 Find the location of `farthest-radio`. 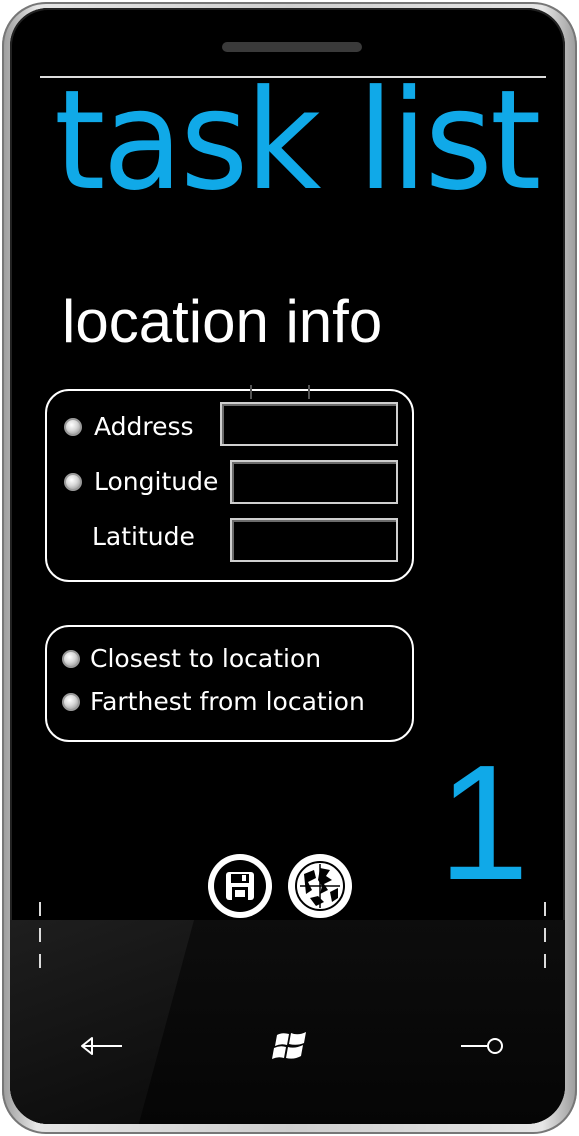

farthest-radio is located at coordinates (71, 701).